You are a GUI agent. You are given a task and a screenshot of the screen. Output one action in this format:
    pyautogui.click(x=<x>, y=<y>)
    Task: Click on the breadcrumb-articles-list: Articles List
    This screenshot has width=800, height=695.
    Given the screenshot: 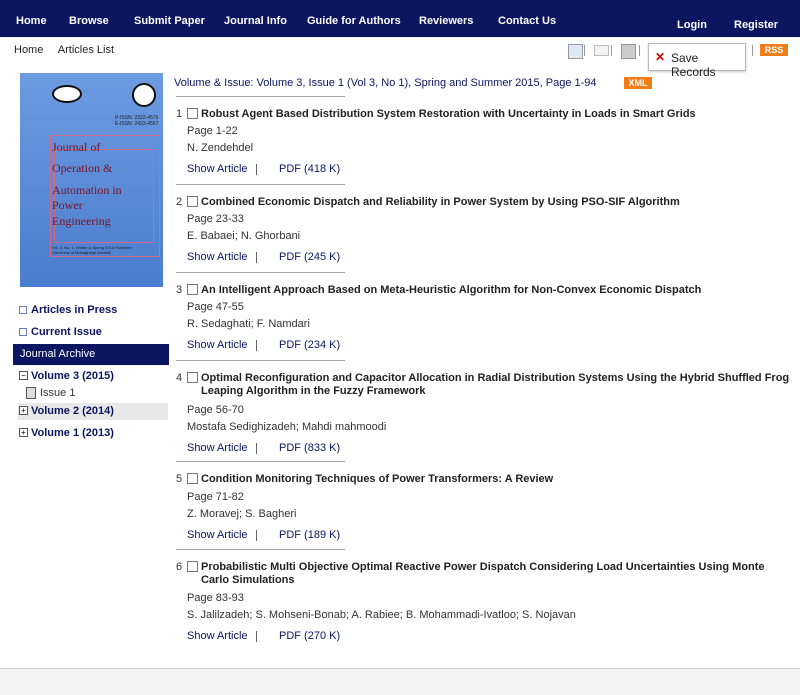 What is the action you would take?
    pyautogui.click(x=86, y=50)
    